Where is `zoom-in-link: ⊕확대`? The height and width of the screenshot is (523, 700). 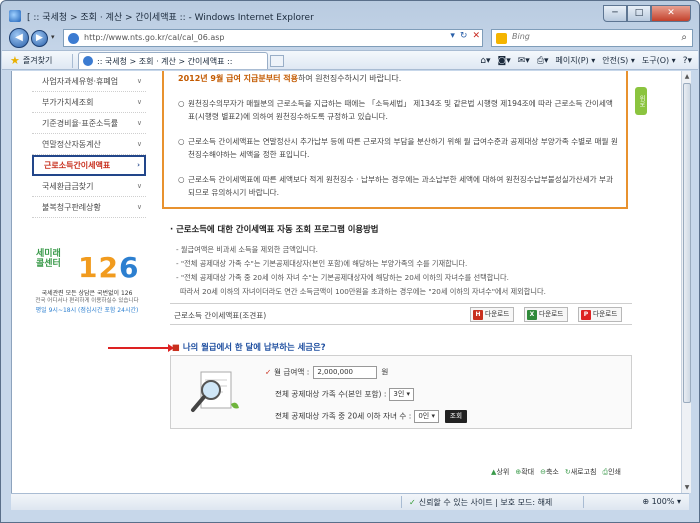
zoom-in-link: ⊕확대 is located at coordinates (524, 472).